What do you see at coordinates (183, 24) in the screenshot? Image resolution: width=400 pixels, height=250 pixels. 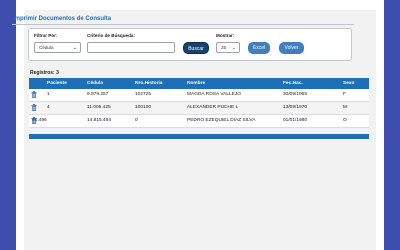 I see `title-divider` at bounding box center [183, 24].